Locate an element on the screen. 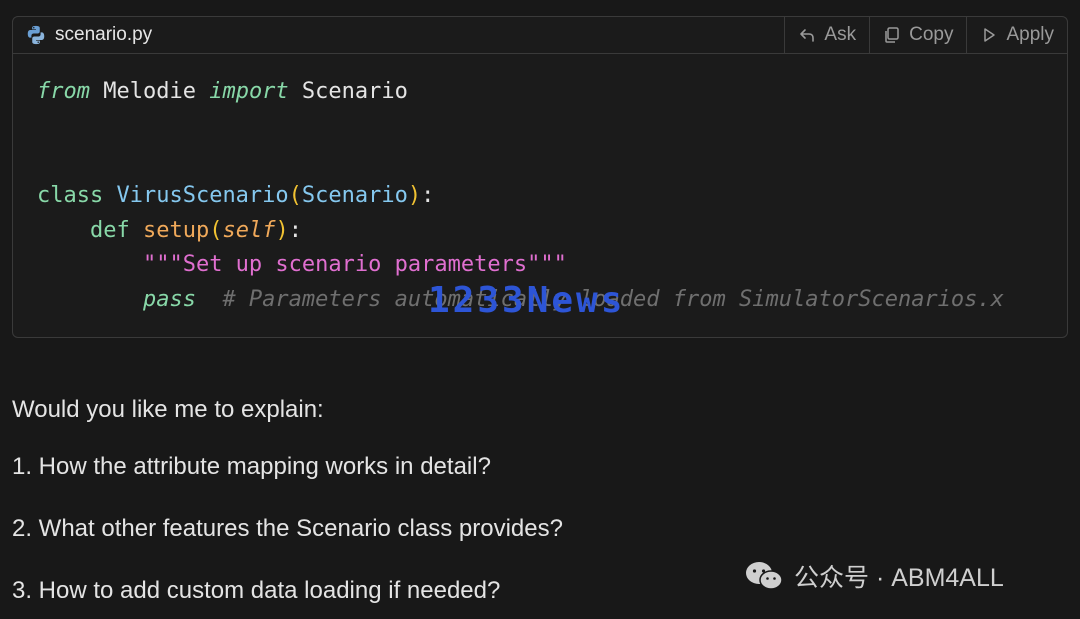 The height and width of the screenshot is (619, 1080). keyword-class: class is located at coordinates (70, 195).